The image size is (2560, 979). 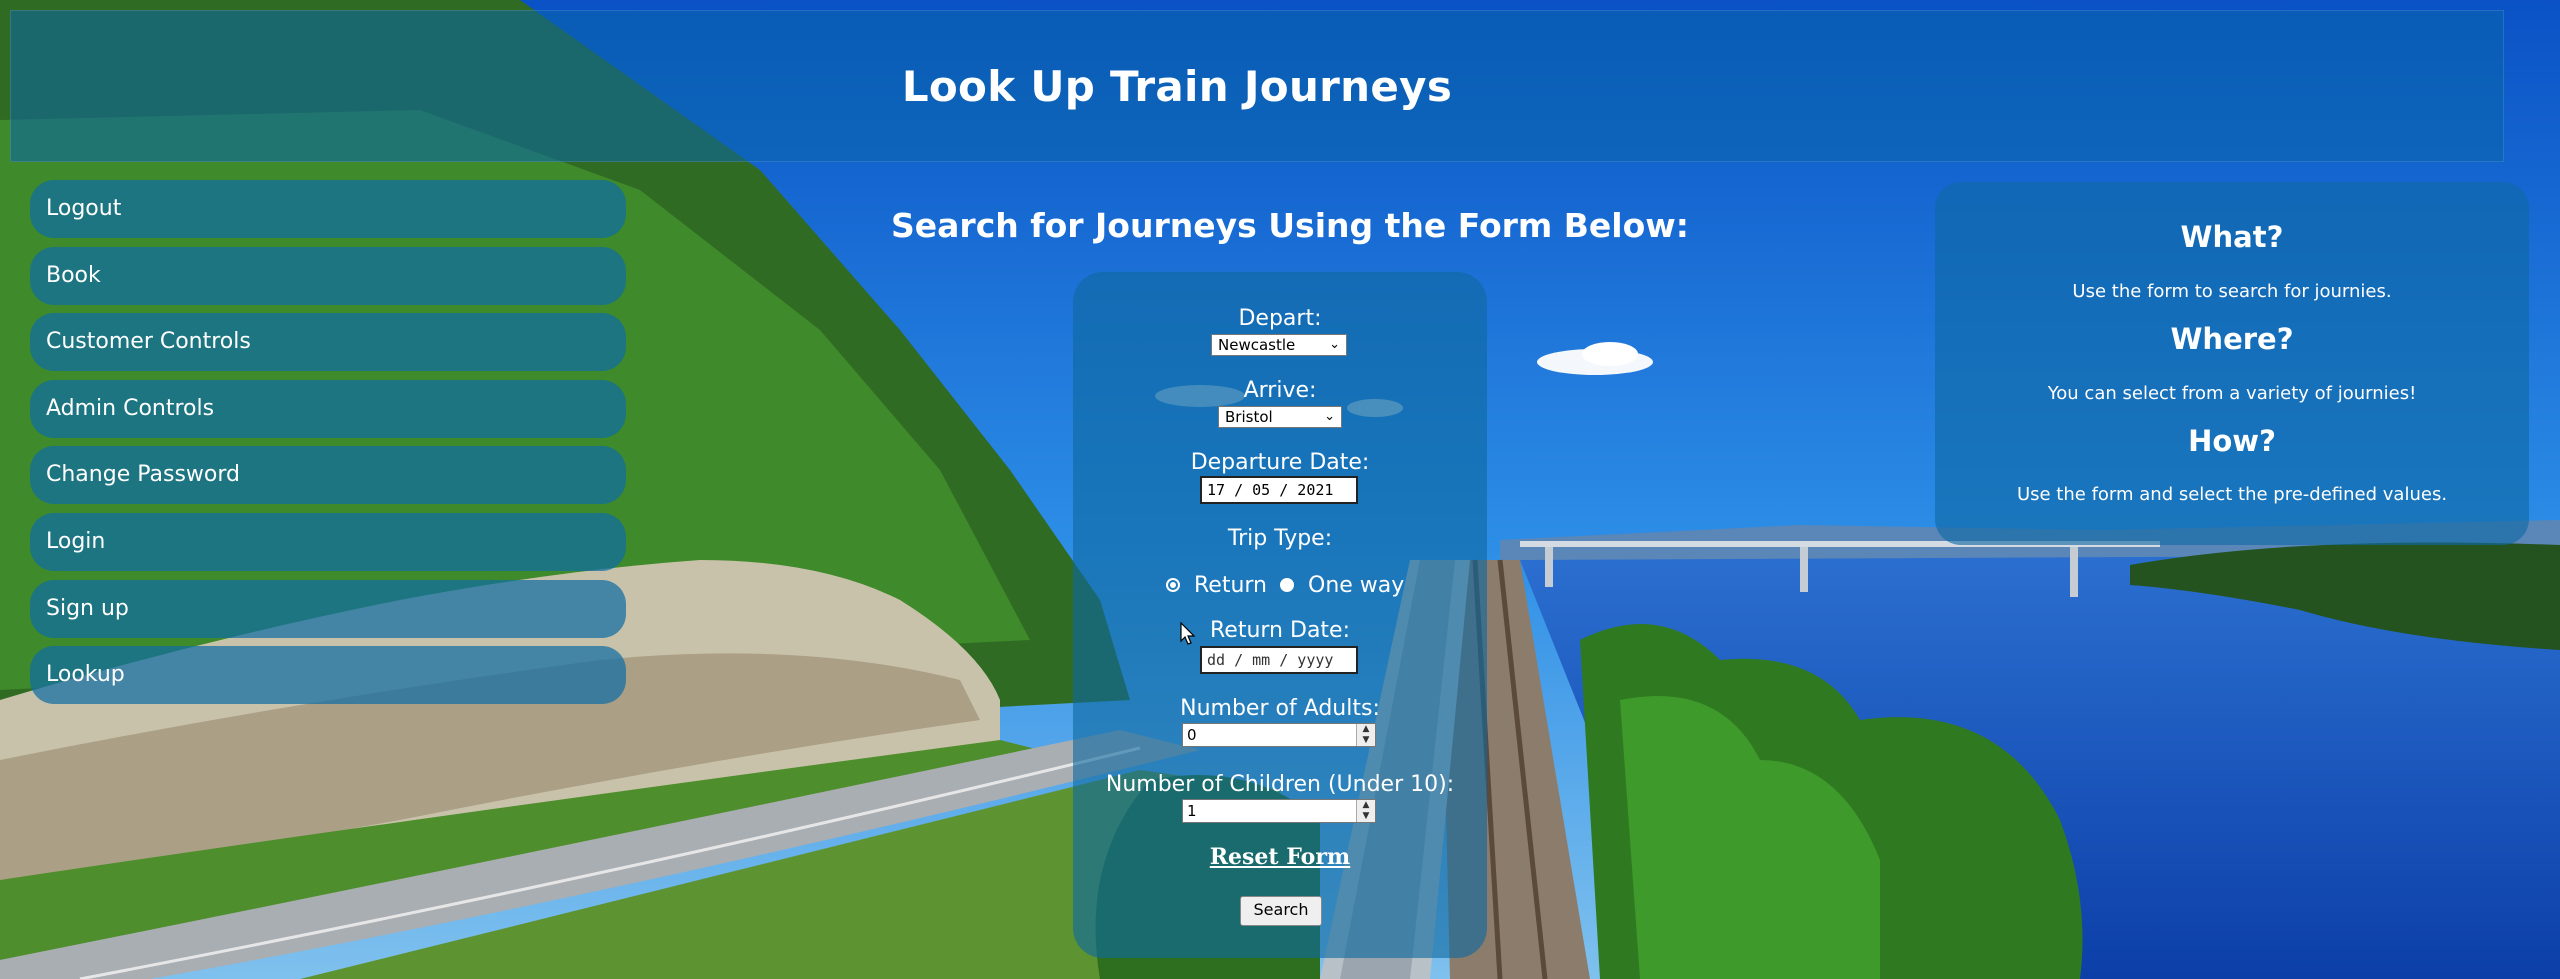 I want to click on departure-date-input: 17 / 05 / 2021, so click(x=1279, y=490).